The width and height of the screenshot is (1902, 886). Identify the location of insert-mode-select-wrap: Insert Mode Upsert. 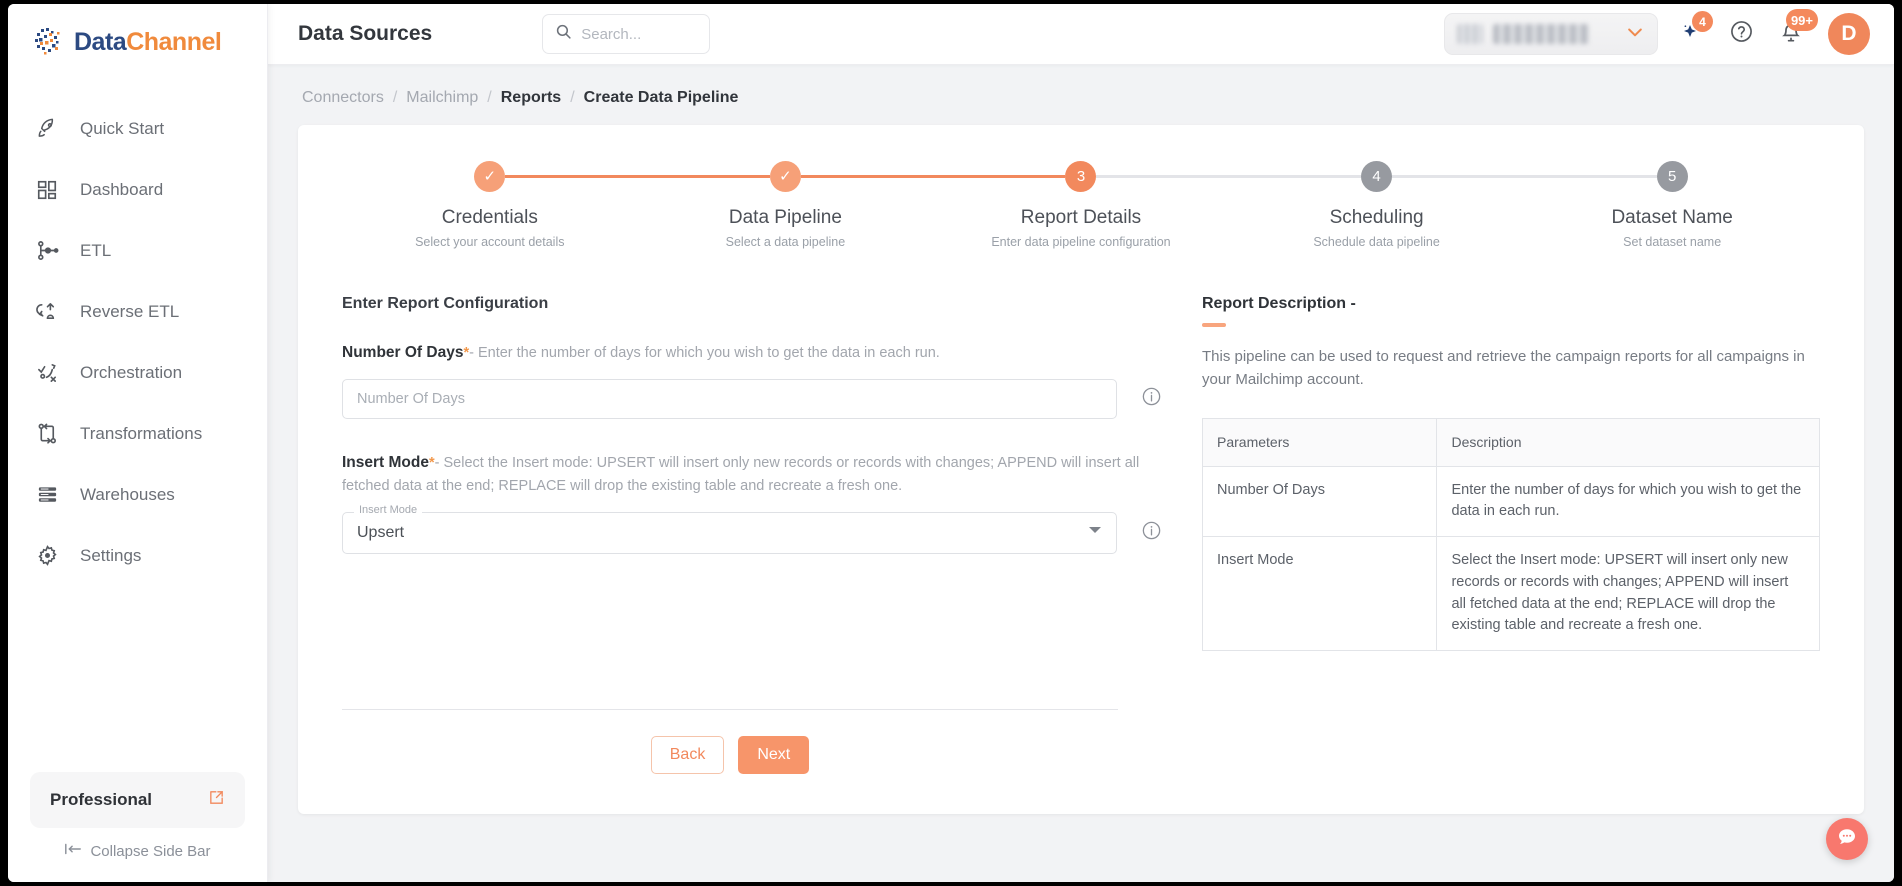
(729, 528).